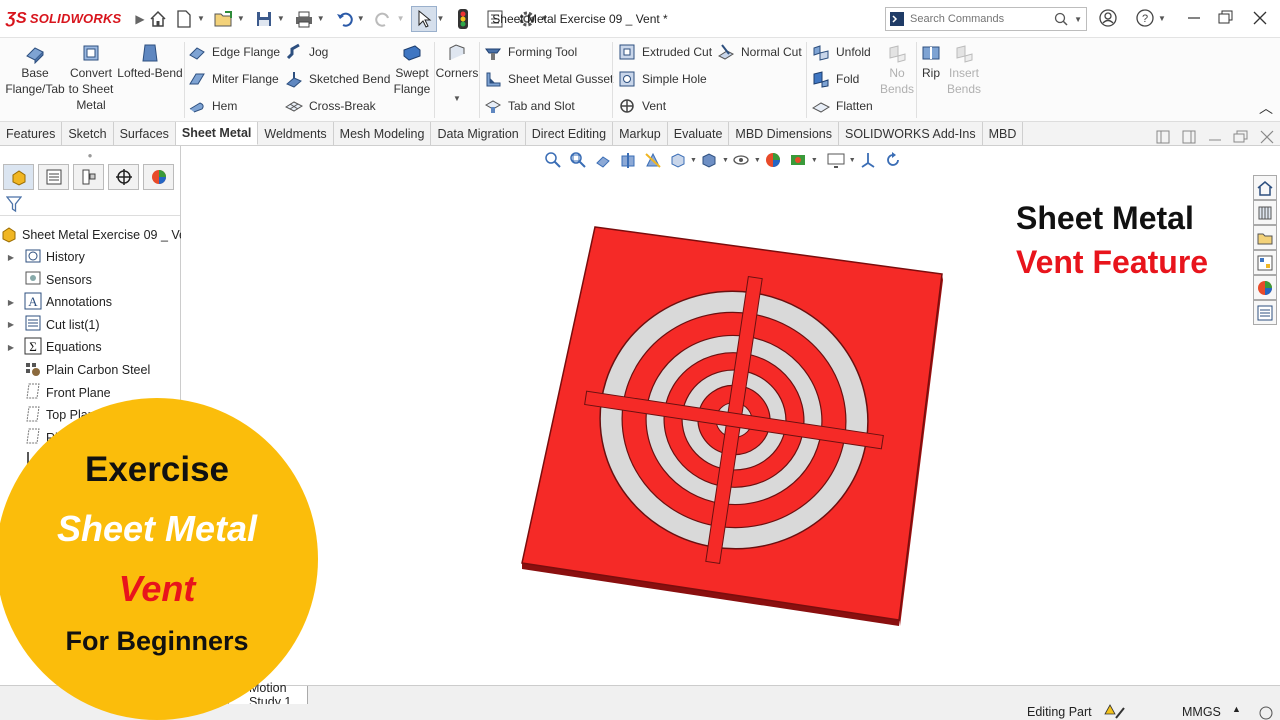 The height and width of the screenshot is (720, 1280). Describe the element at coordinates (784, 133) in the screenshot. I see `tab-mbd-dimensions: MBD Dimensions` at that location.